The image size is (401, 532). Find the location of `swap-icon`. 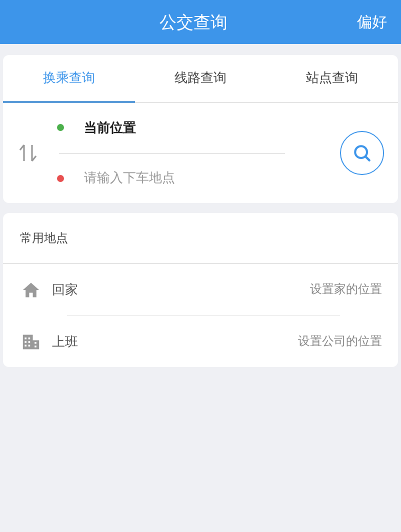

swap-icon is located at coordinates (28, 153).